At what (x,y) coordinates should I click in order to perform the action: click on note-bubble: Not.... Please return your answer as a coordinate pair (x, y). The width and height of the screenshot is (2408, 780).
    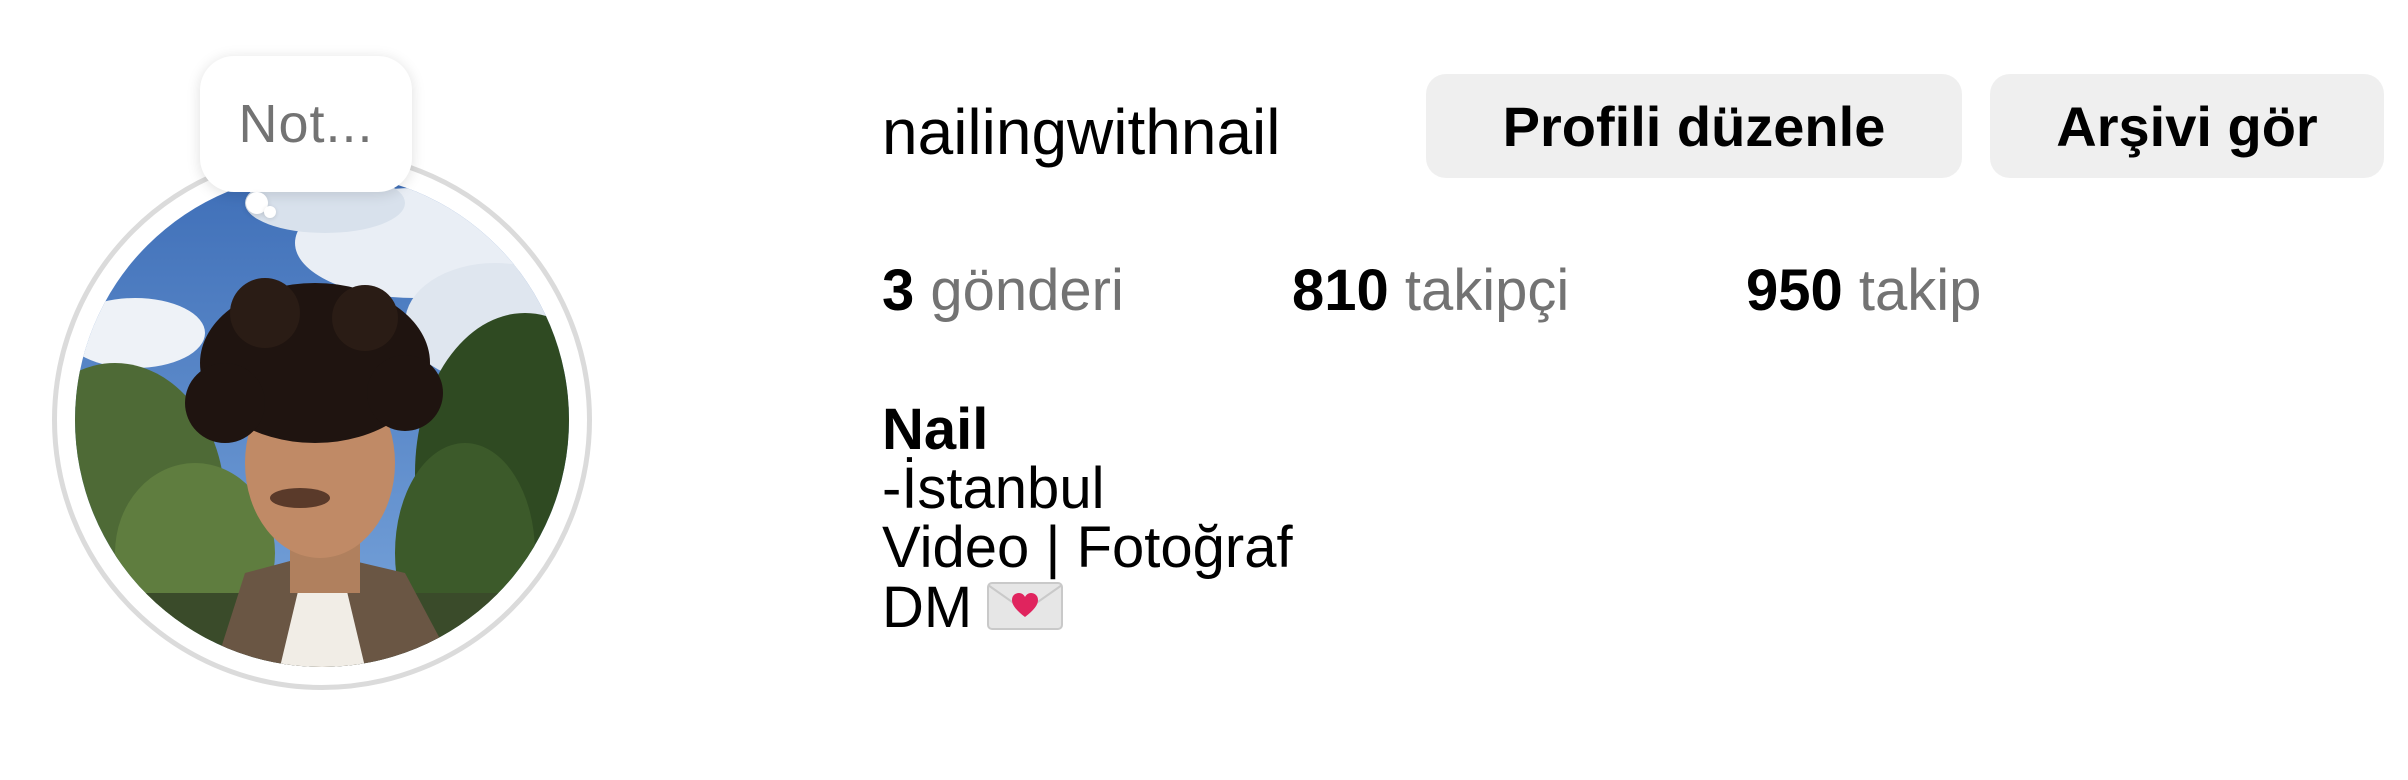
    Looking at the image, I should click on (306, 124).